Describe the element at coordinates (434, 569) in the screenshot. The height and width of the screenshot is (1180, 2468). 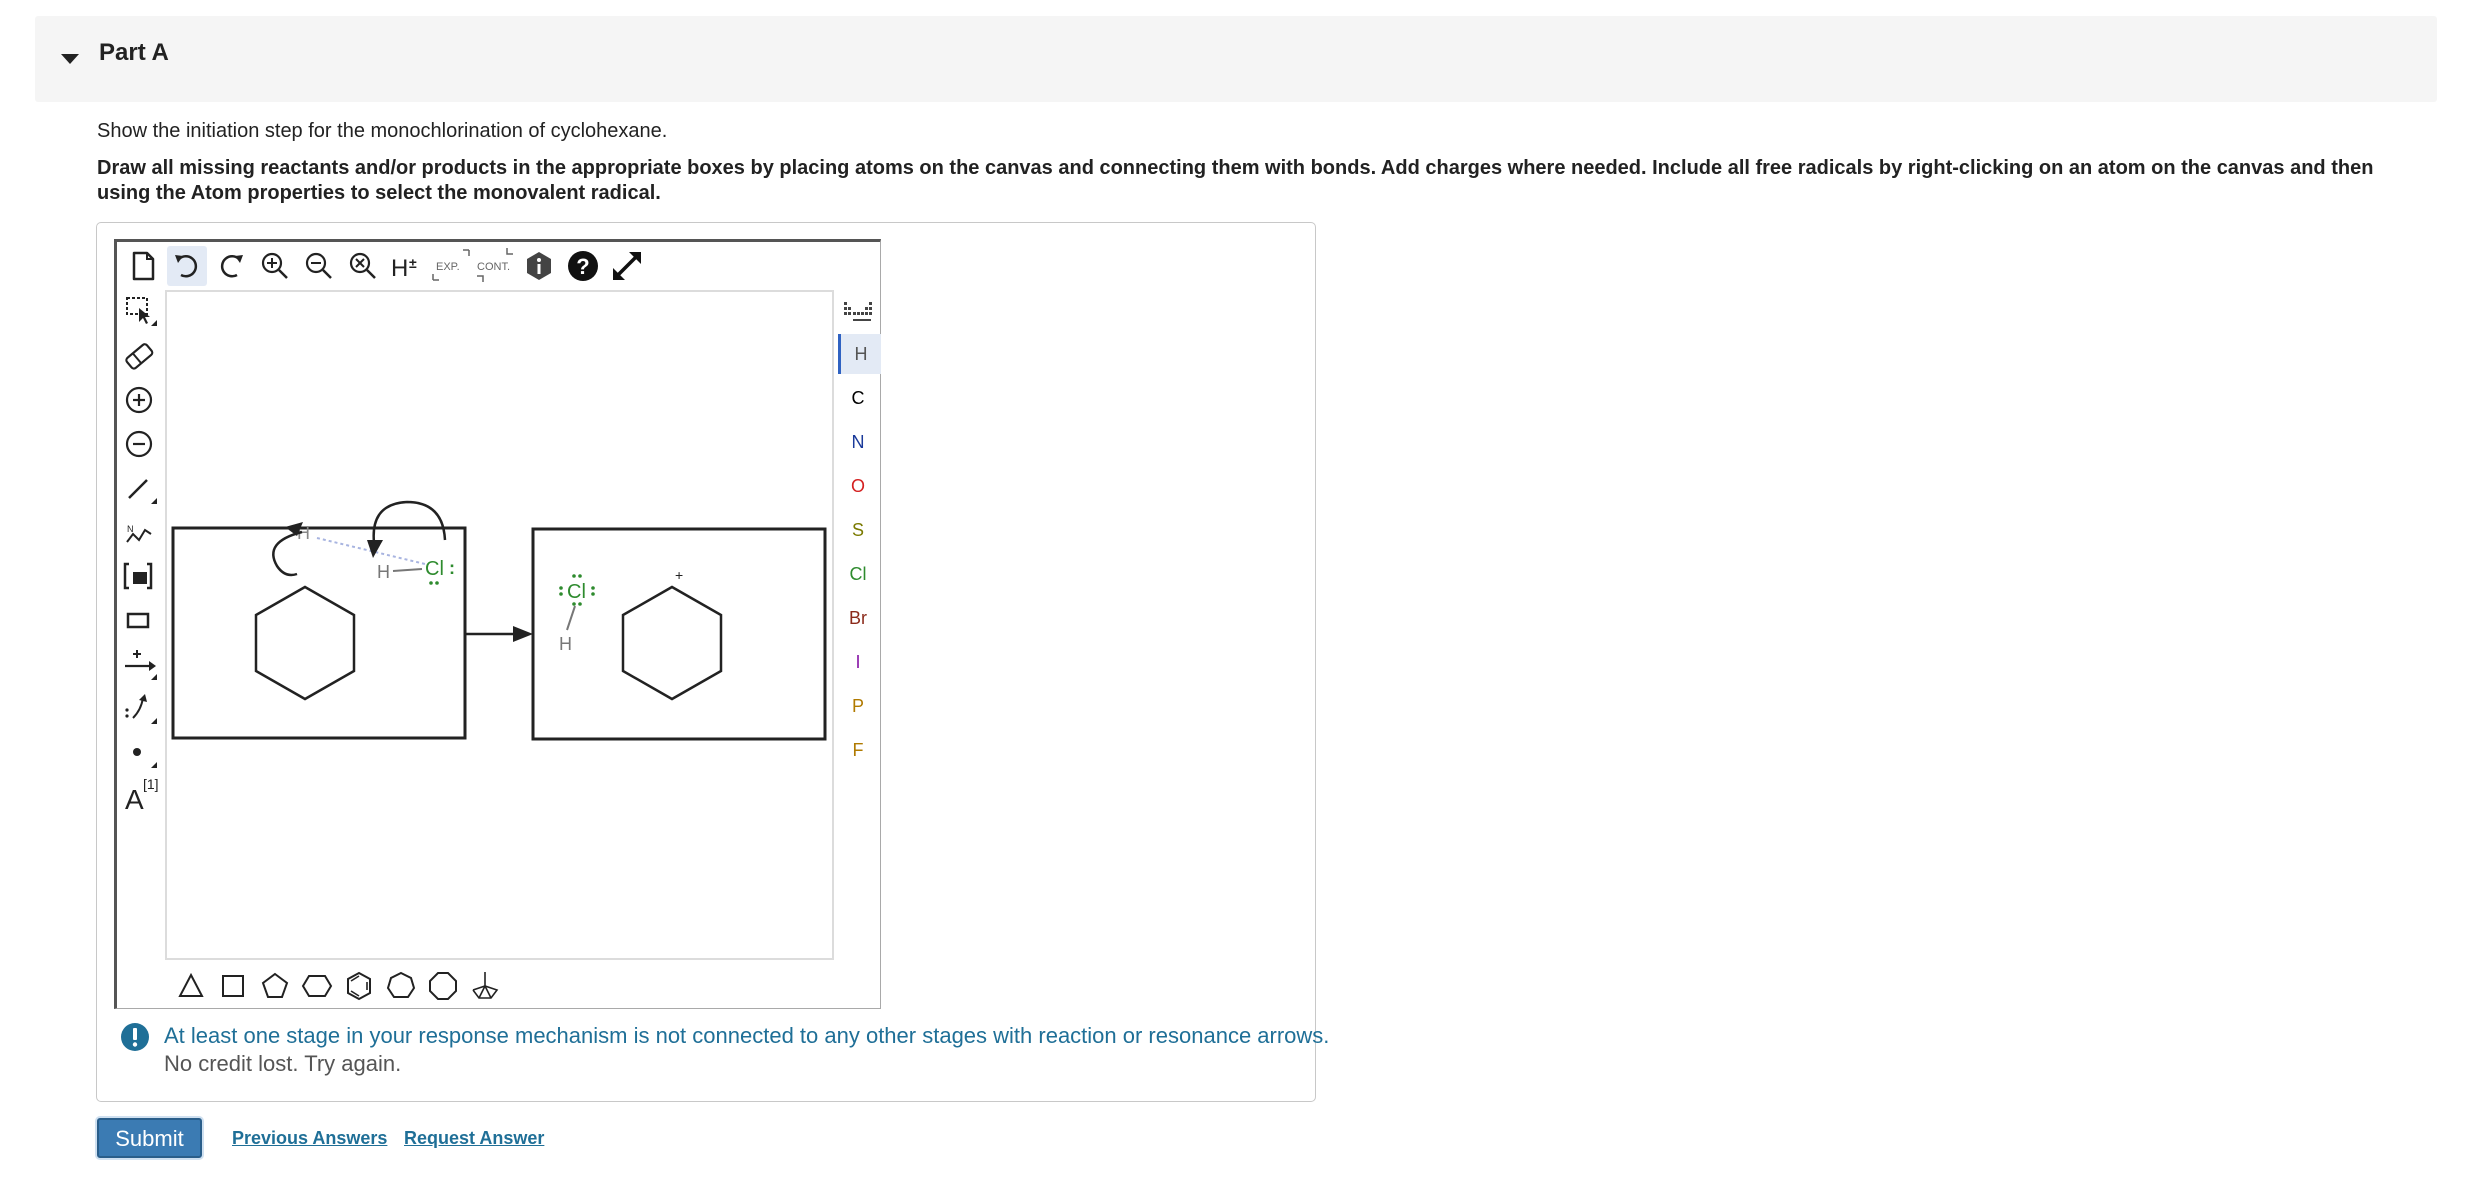
I see `atom-cl-1: Cl` at that location.